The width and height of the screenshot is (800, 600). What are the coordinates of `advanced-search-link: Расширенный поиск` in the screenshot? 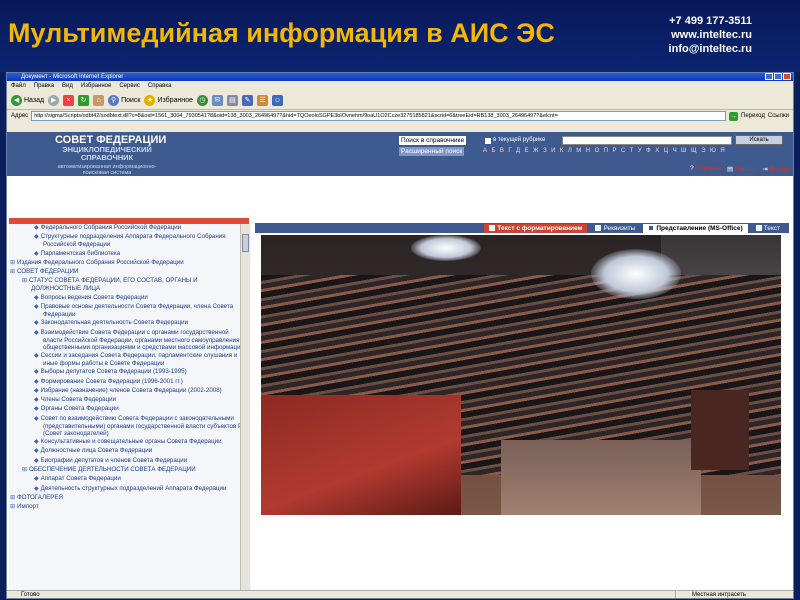 It's located at (432, 151).